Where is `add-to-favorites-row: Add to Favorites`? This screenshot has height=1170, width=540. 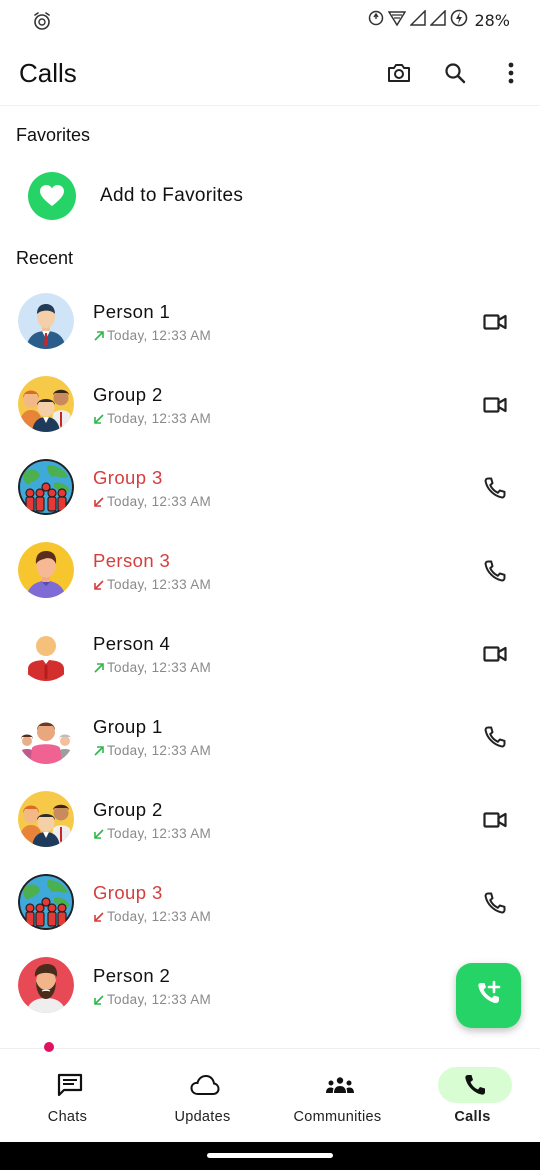
add-to-favorites-row: Add to Favorites is located at coordinates (270, 197).